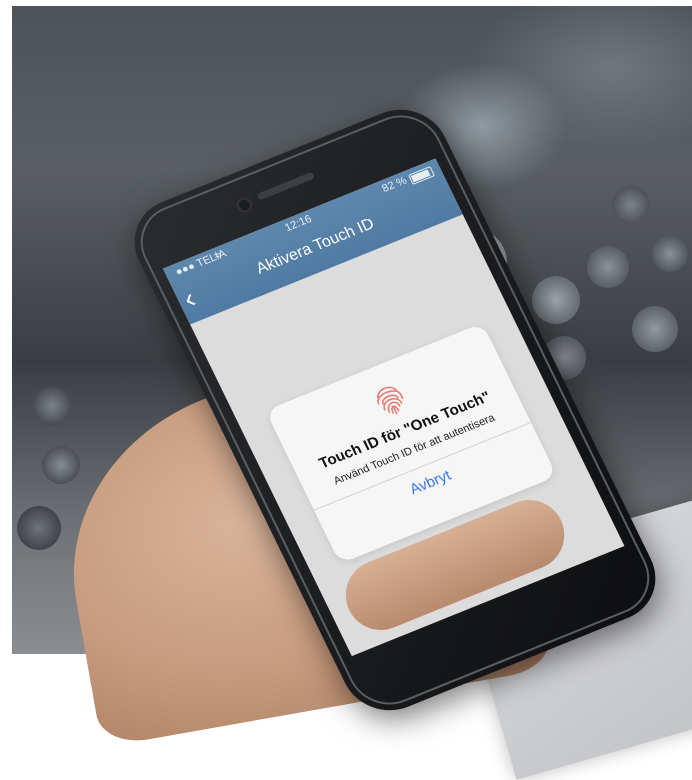 This screenshot has height=780, width=692. Describe the element at coordinates (422, 175) in the screenshot. I see `battery-icon` at that location.